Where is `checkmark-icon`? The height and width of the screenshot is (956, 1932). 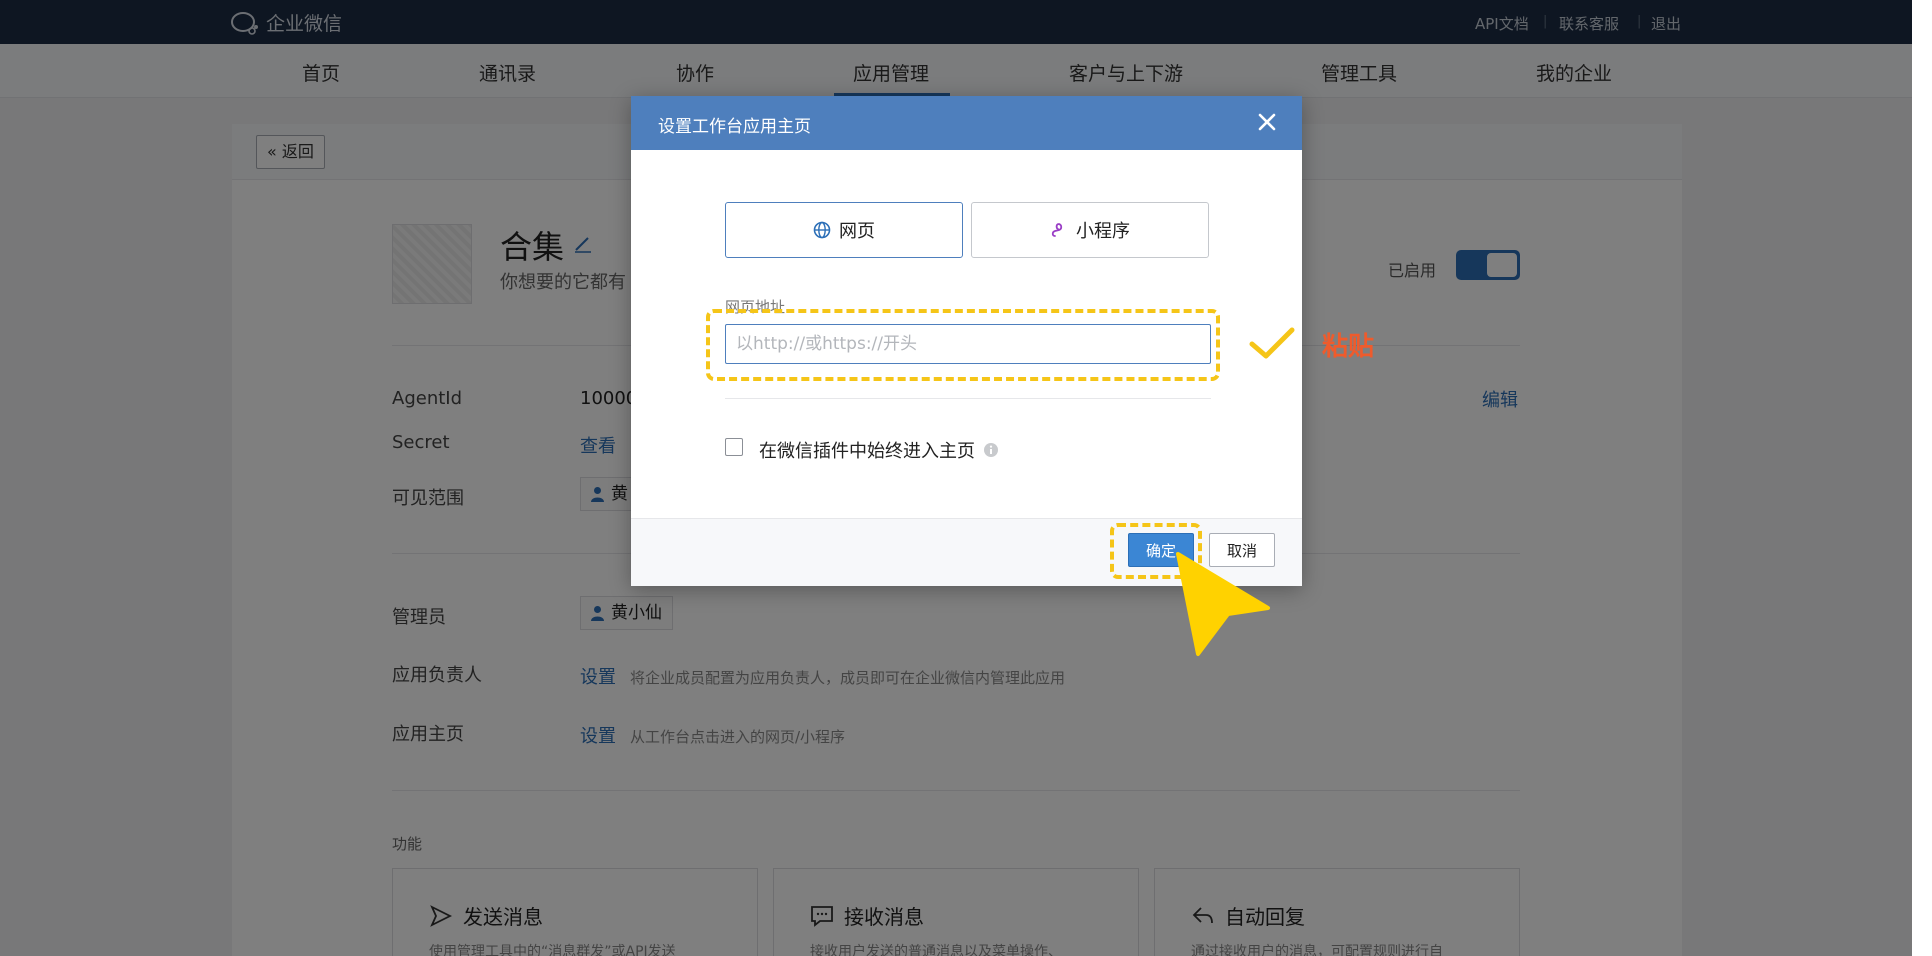 checkmark-icon is located at coordinates (1272, 343).